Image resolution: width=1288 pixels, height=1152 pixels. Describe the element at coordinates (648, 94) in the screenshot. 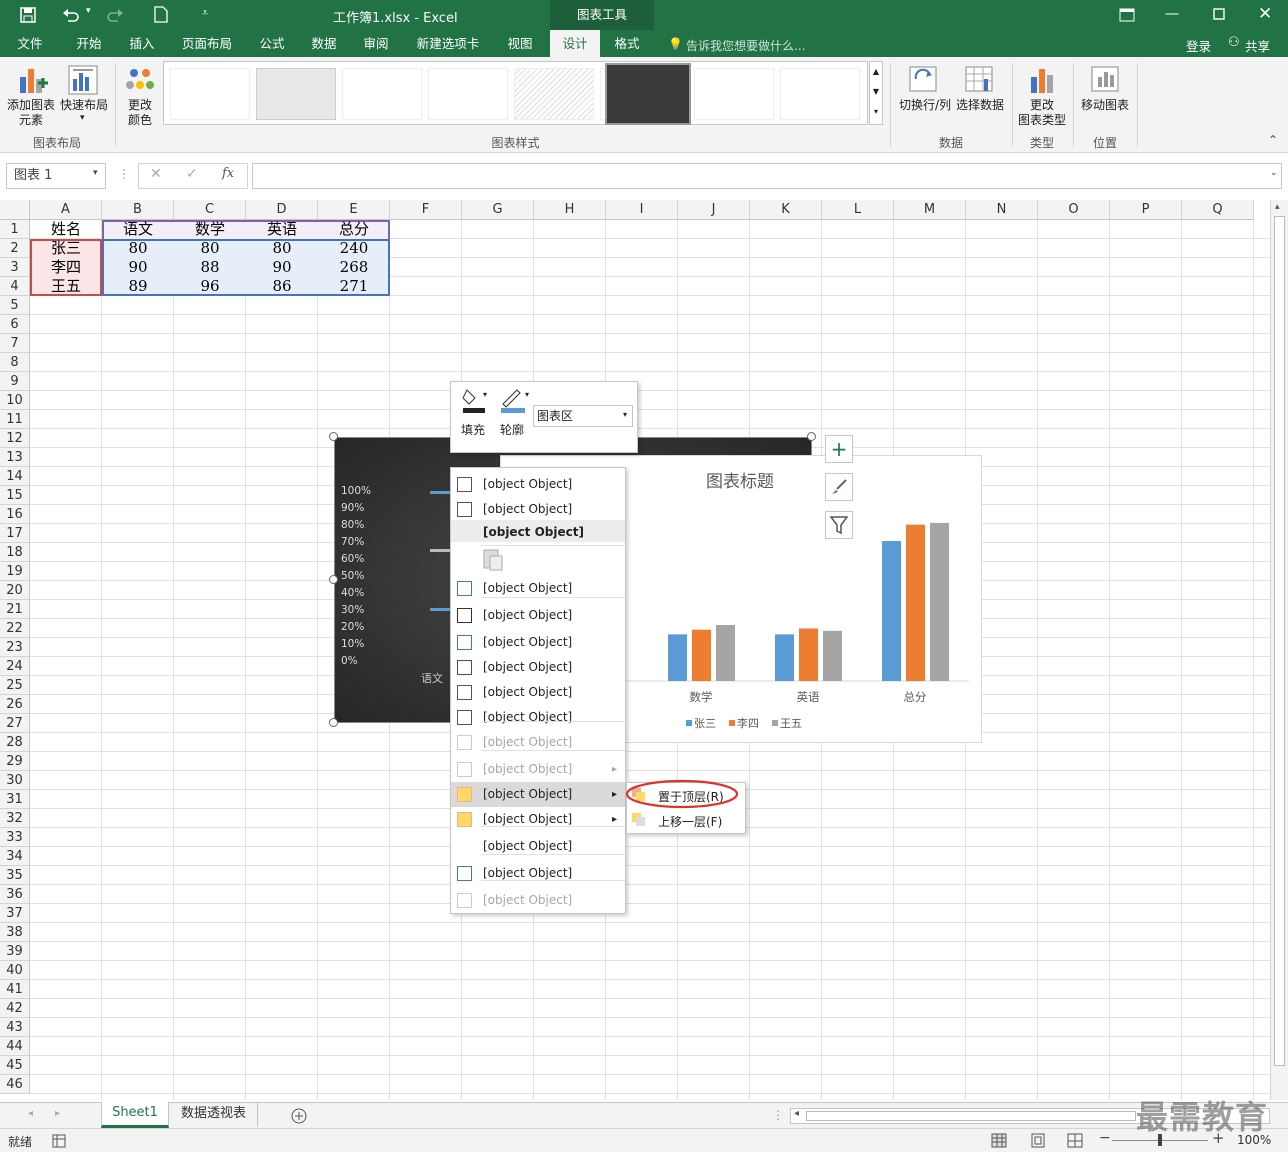

I see `chart-style-7-selected` at that location.